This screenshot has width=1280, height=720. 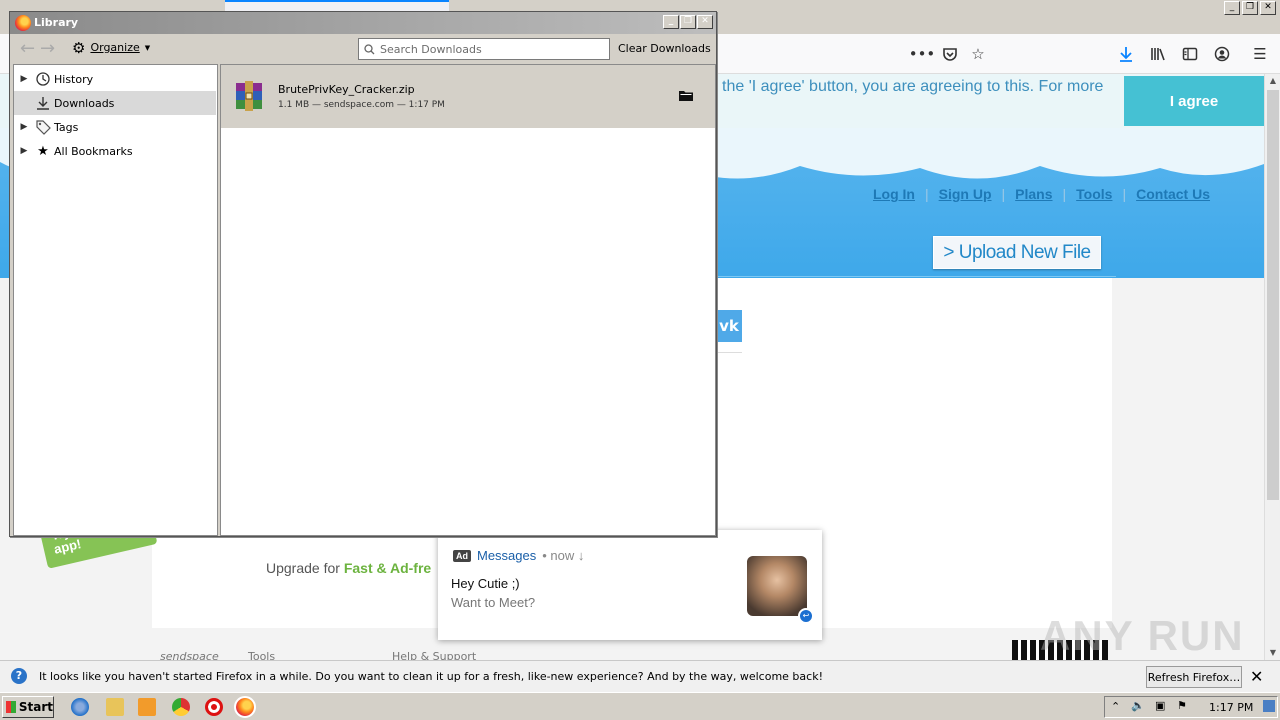 What do you see at coordinates (369, 48) in the screenshot?
I see `search-icon` at bounding box center [369, 48].